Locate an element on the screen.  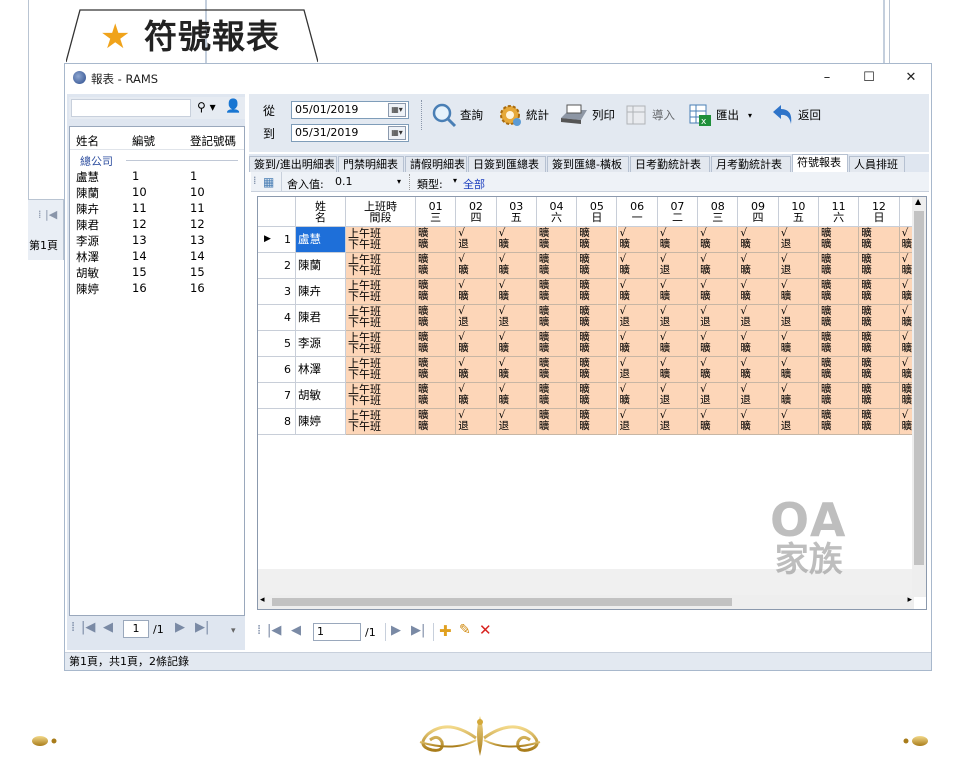
stats-button: 統計 is located at coordinates (523, 115).